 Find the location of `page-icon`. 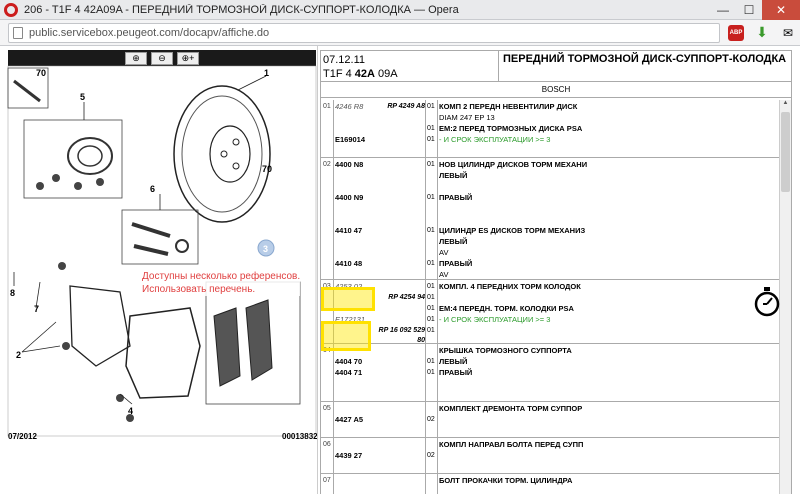

page-icon is located at coordinates (18, 32).